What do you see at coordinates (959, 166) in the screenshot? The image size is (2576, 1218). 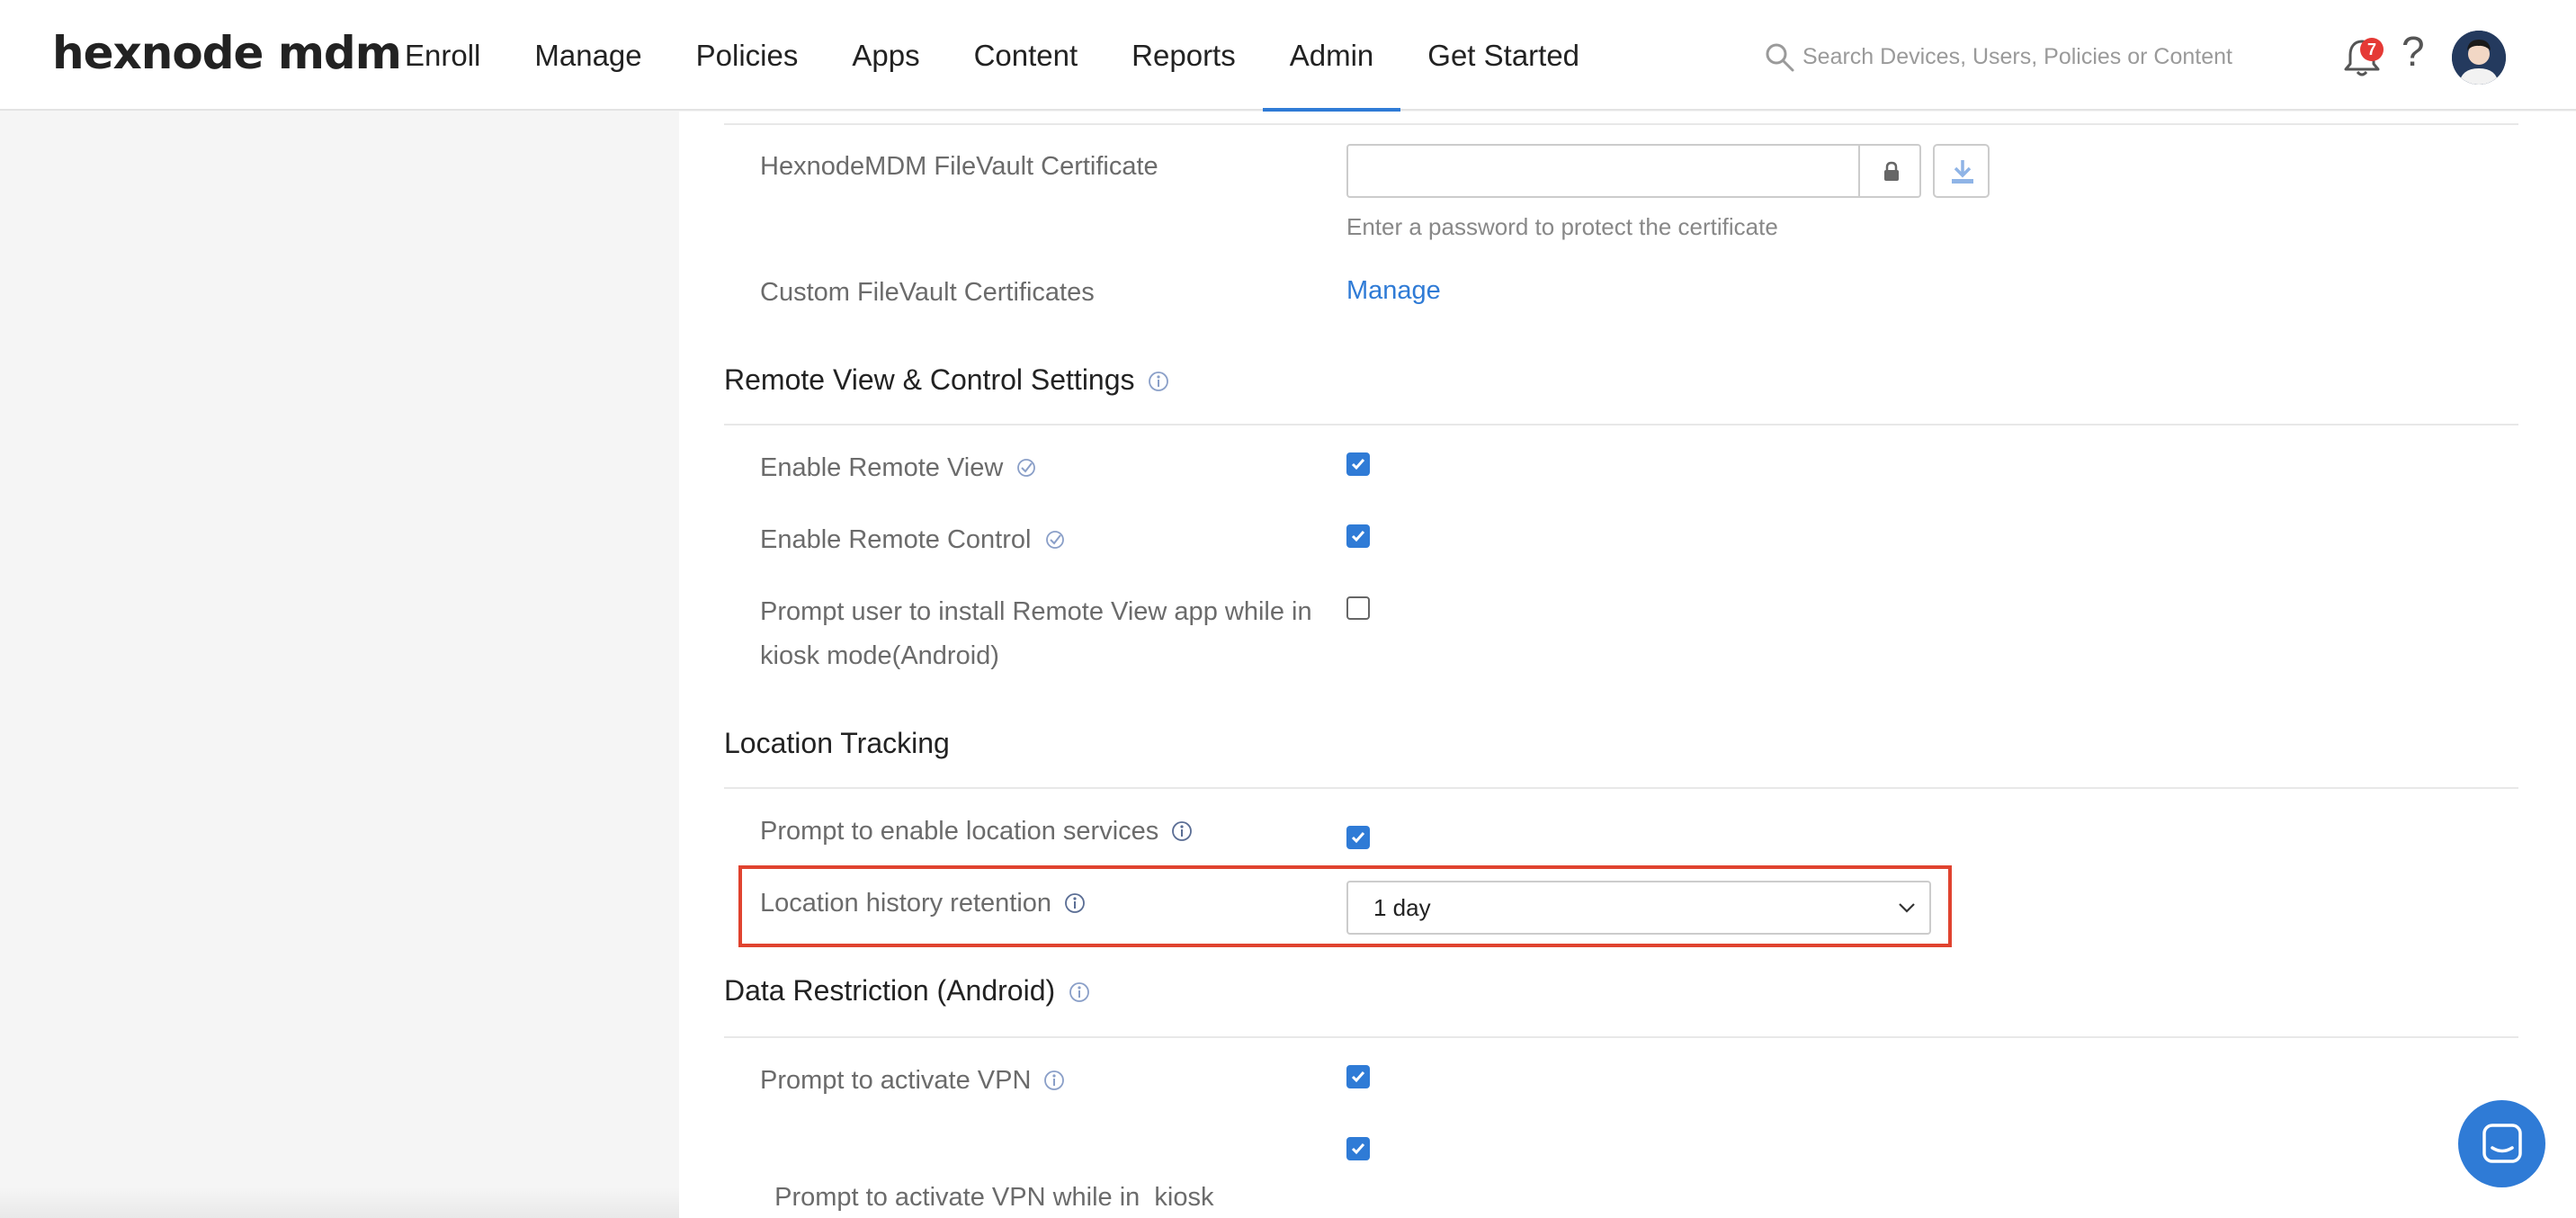 I see `filevault-certificate-label: HexnodeMDM FileVault Certificate` at bounding box center [959, 166].